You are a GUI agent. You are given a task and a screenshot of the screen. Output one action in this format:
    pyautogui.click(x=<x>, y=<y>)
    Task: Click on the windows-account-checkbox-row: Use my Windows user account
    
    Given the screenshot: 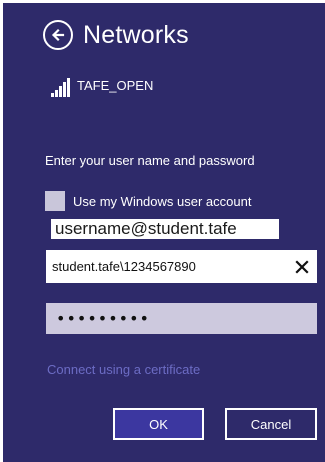 What is the action you would take?
    pyautogui.click(x=148, y=201)
    